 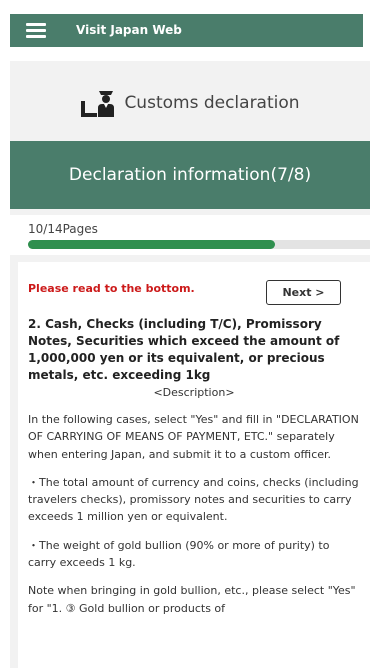 What do you see at coordinates (212, 103) in the screenshot?
I see `customs-title: Customs declaration` at bounding box center [212, 103].